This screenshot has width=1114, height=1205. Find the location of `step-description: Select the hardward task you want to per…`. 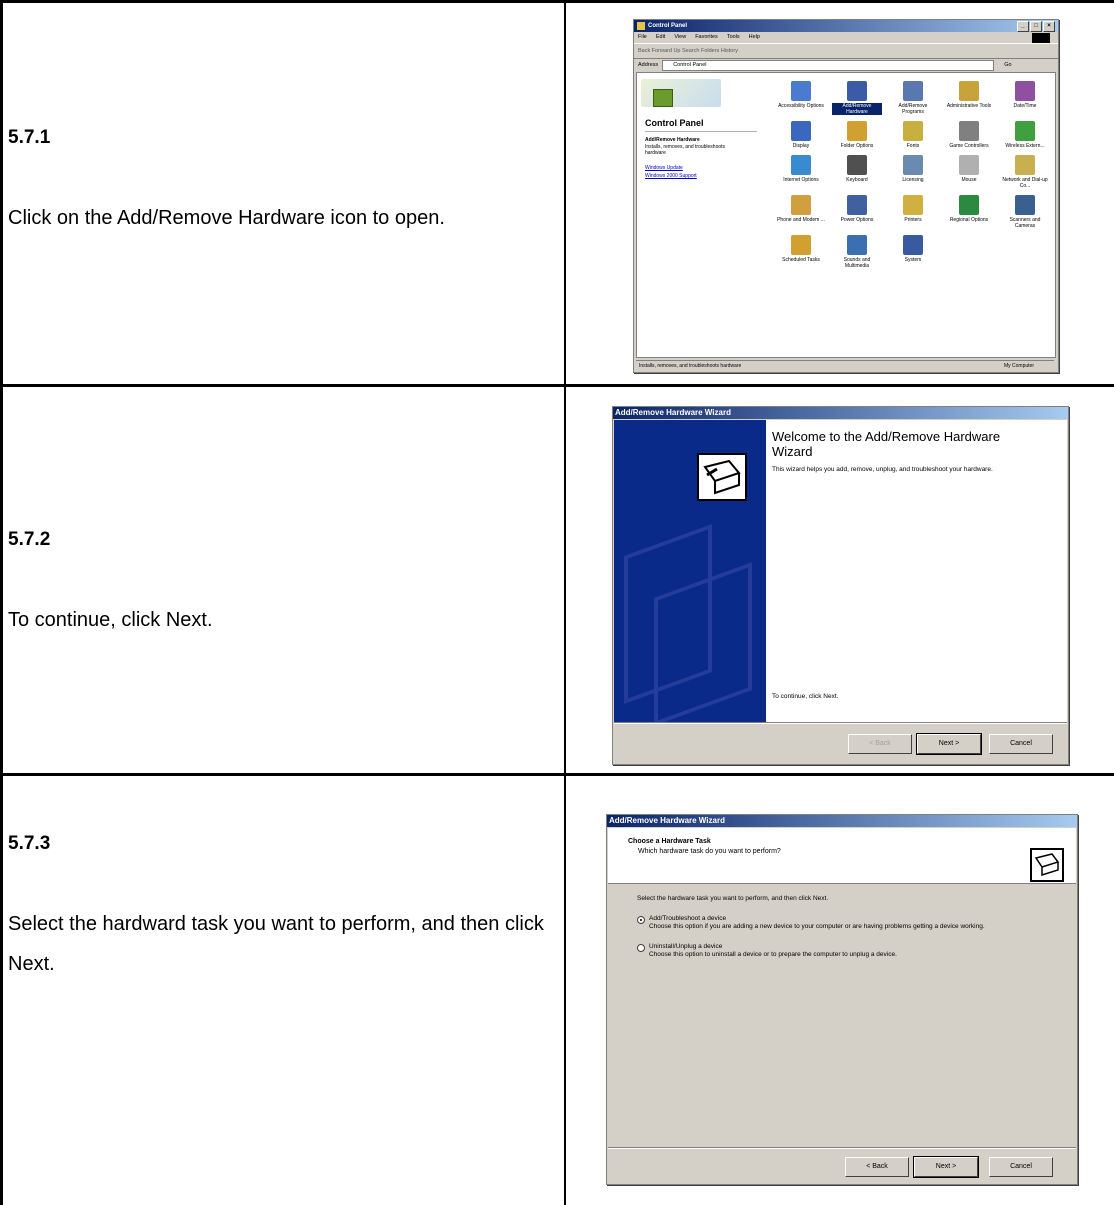

step-description: Select the hardward task you want to per… is located at coordinates (276, 944).